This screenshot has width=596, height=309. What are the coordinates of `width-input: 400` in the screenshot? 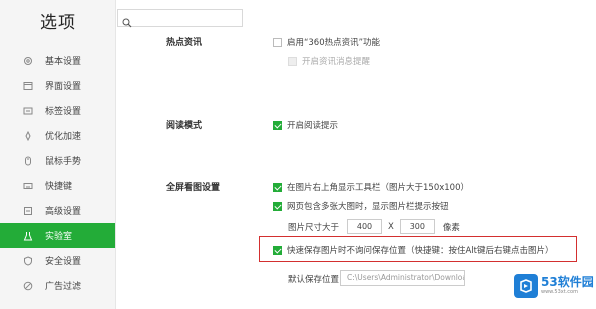 It's located at (365, 226).